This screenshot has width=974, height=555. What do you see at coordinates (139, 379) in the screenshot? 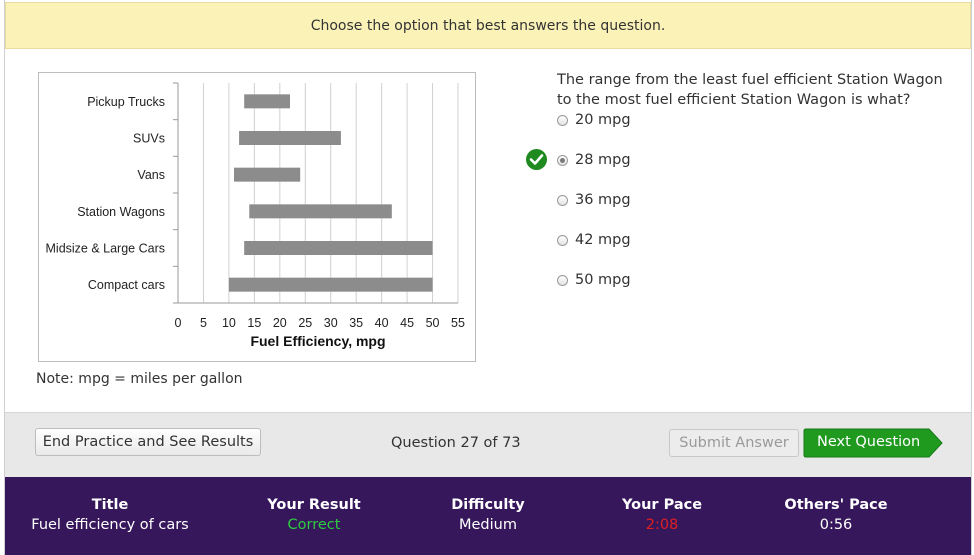
I see `chart-note: Note: mpg = miles per gallon` at bounding box center [139, 379].